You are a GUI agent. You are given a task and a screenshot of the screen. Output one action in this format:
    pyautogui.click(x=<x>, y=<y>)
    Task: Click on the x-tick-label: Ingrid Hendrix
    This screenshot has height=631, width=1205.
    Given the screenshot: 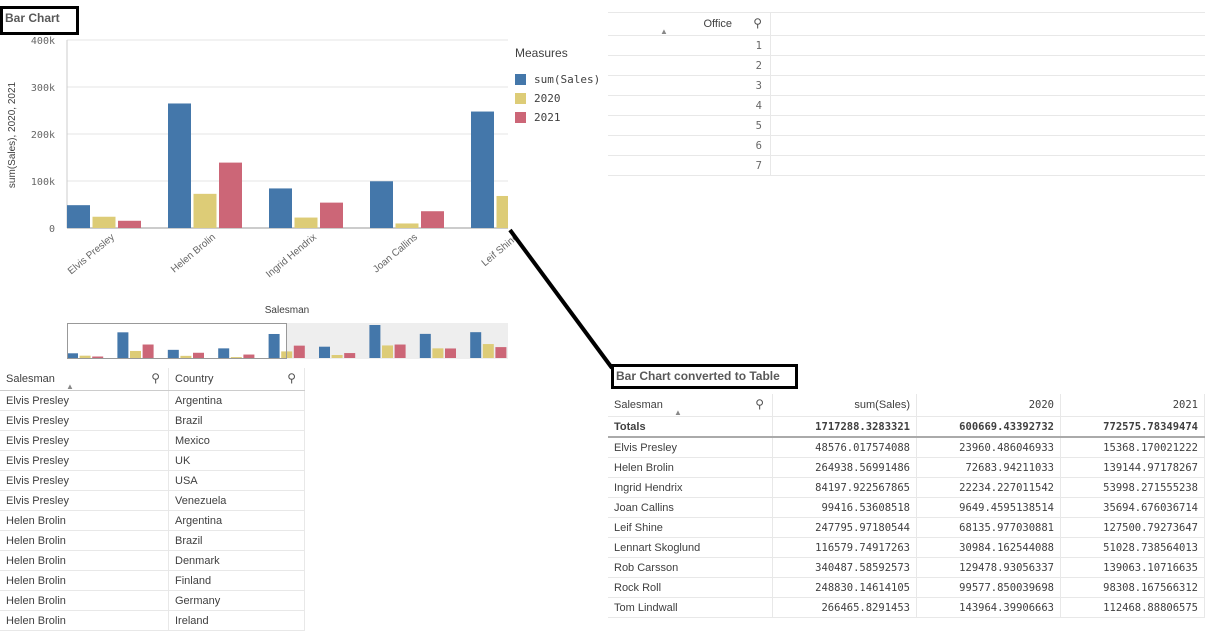 What is the action you would take?
    pyautogui.click(x=291, y=256)
    